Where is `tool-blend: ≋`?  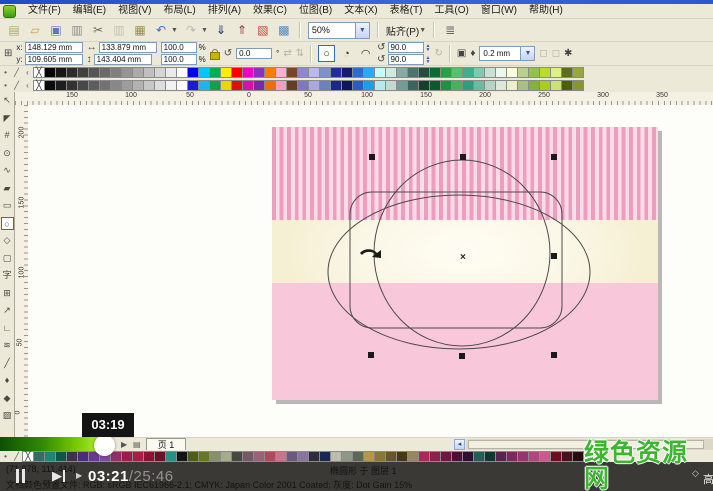 tool-blend: ≋ is located at coordinates (7, 345).